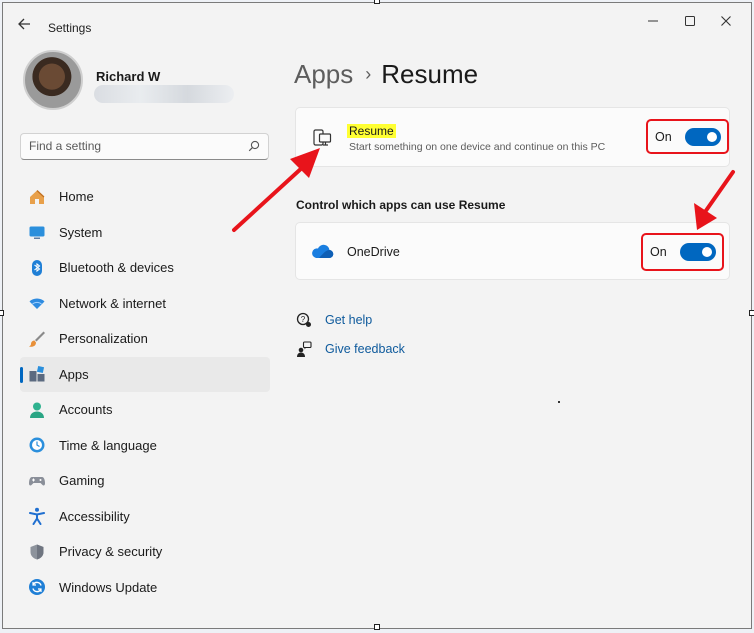 The image size is (754, 633). Describe the element at coordinates (145, 410) in the screenshot. I see `sidebar-item-accounts: Accounts` at that location.